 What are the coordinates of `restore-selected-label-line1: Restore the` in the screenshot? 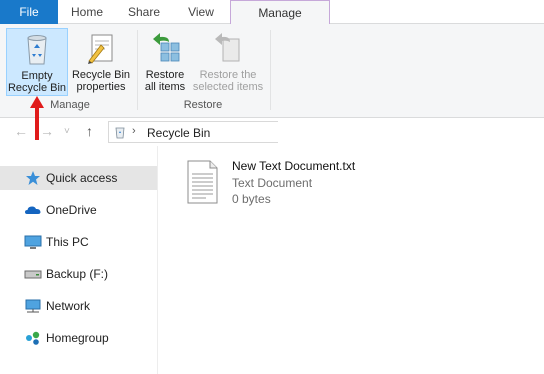 It's located at (228, 75).